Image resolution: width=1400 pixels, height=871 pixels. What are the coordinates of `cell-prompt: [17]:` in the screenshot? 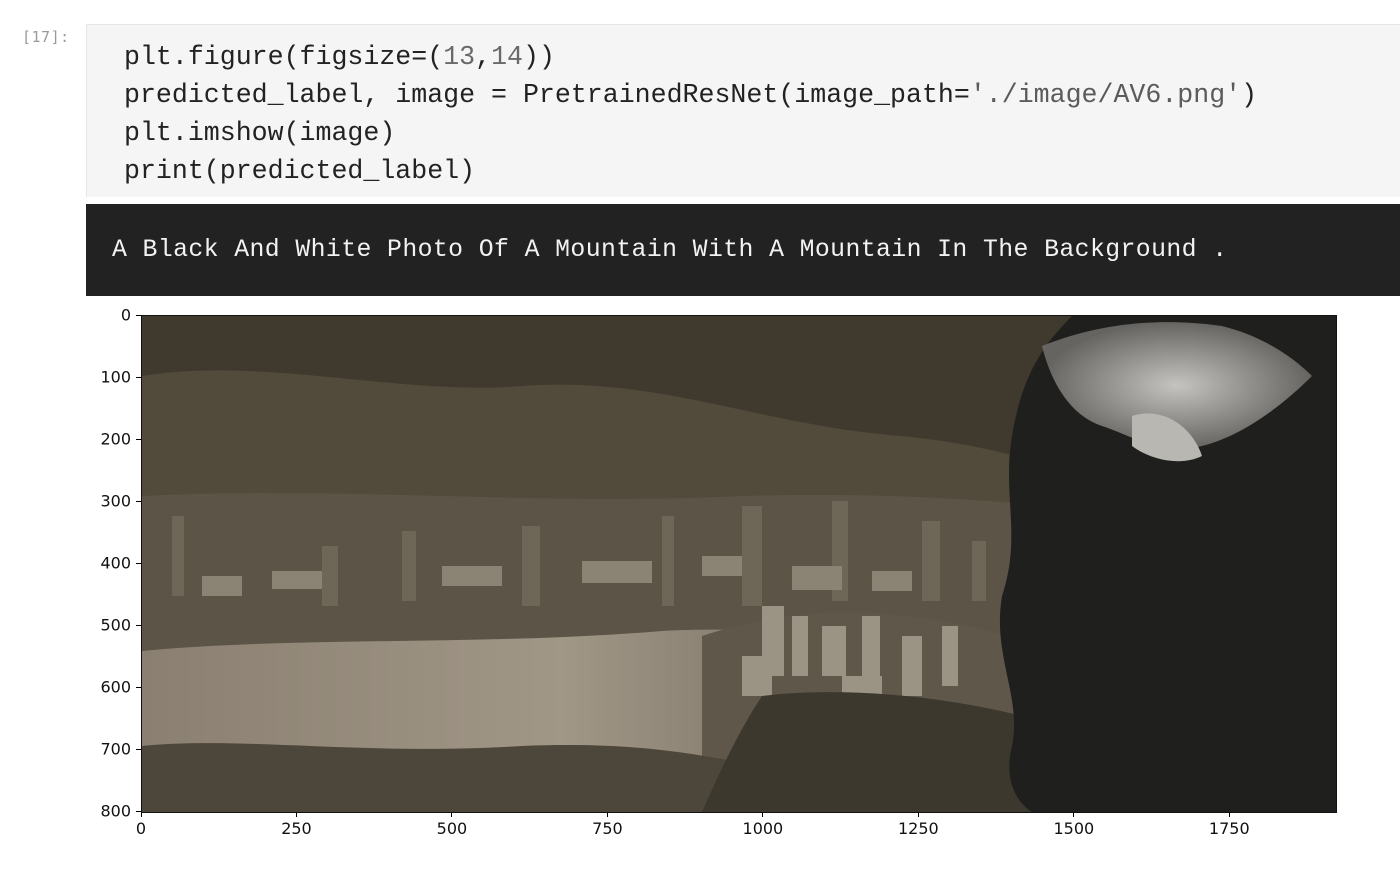 It's located at (46, 37).